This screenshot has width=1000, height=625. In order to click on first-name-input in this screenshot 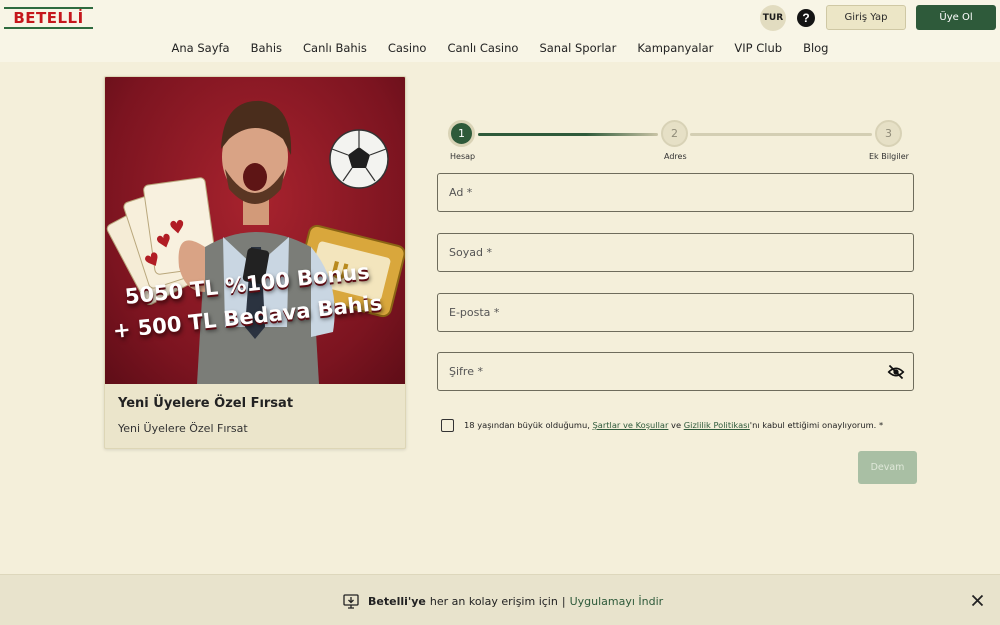, I will do `click(675, 192)`.